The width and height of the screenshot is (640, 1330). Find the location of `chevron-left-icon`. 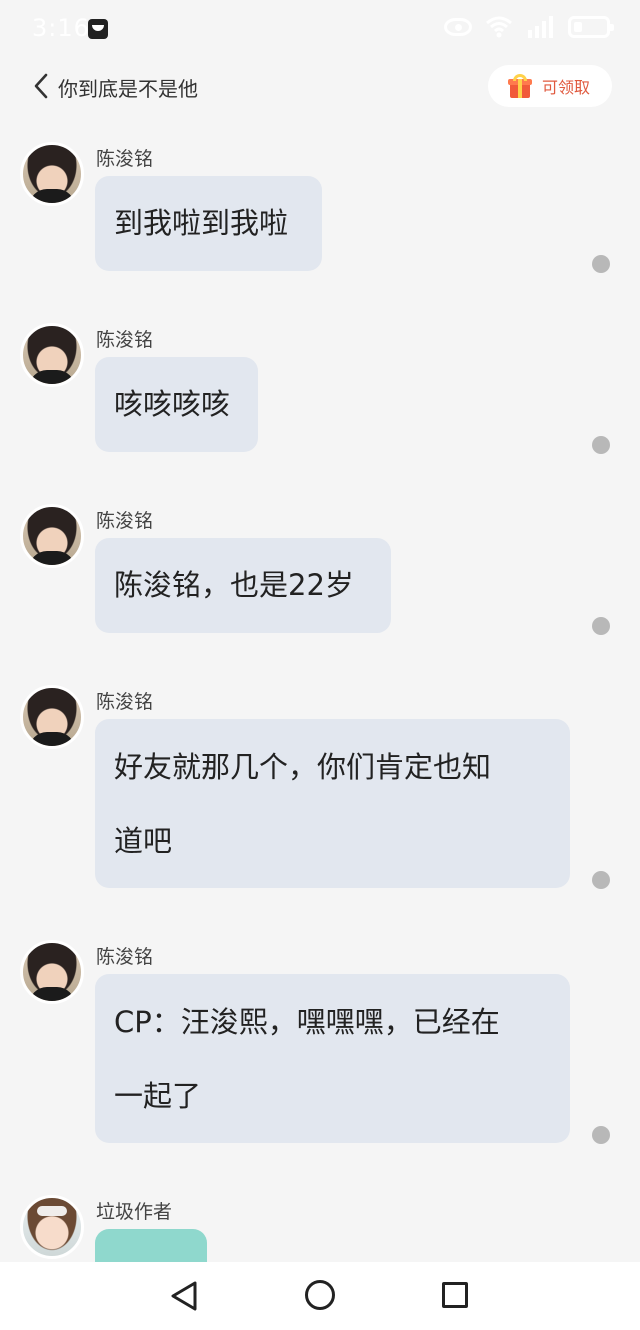

chevron-left-icon is located at coordinates (42, 86).